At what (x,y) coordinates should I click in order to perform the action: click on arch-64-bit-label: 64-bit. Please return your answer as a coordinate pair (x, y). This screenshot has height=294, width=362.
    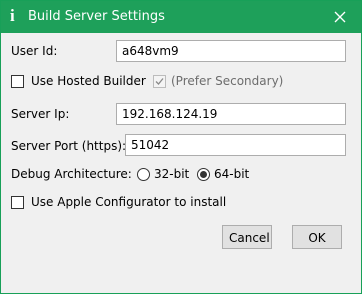
    Looking at the image, I should click on (232, 174).